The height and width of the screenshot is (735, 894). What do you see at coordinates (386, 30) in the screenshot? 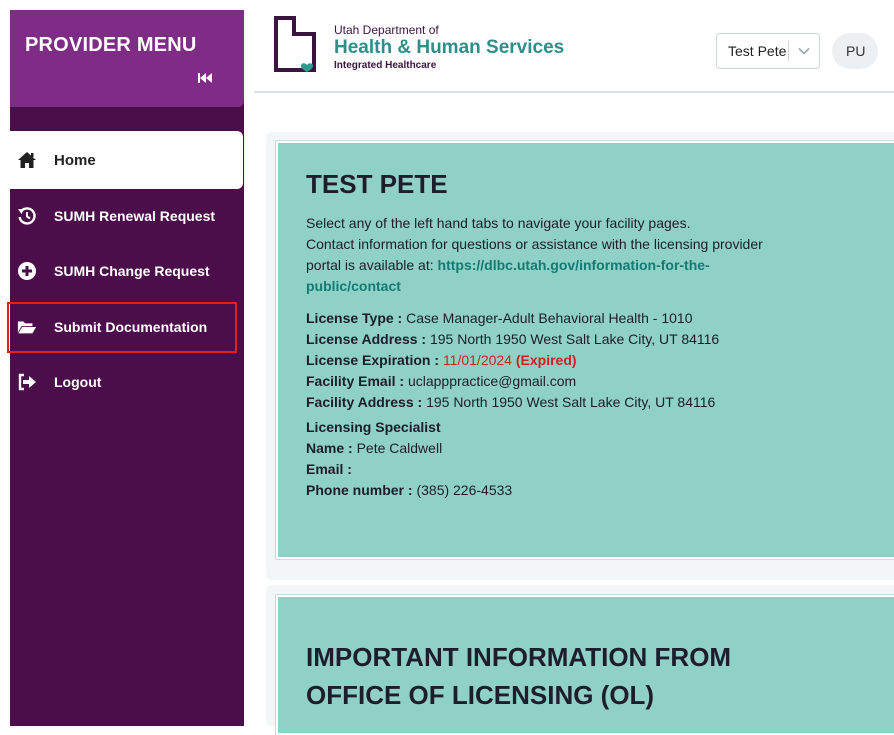
I see `logo-department-text: Utah Department of` at bounding box center [386, 30].